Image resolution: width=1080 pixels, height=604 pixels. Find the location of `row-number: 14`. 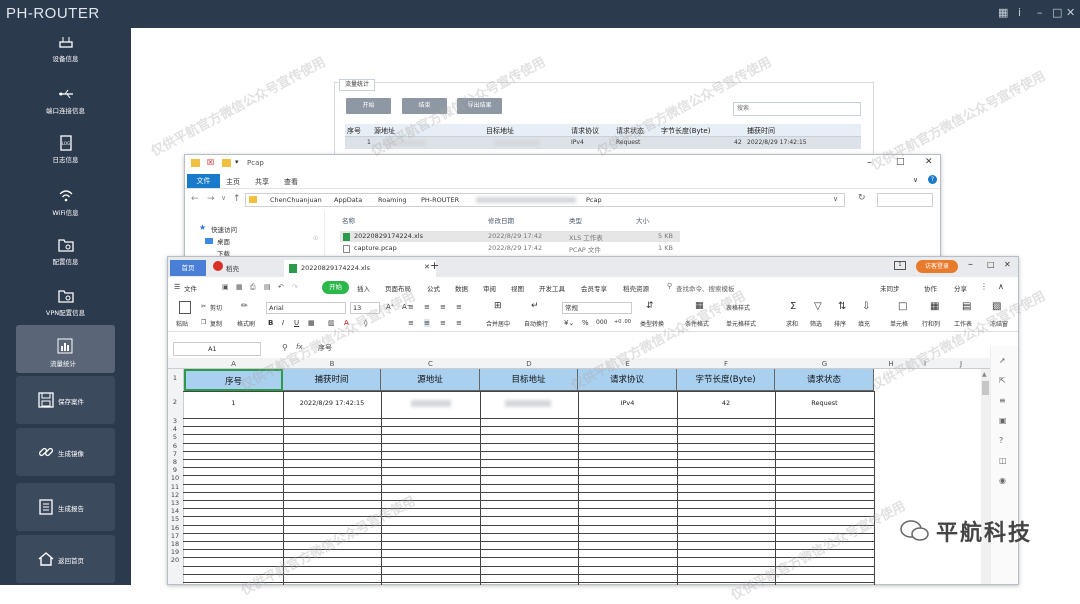

row-number: 14 is located at coordinates (175, 511).